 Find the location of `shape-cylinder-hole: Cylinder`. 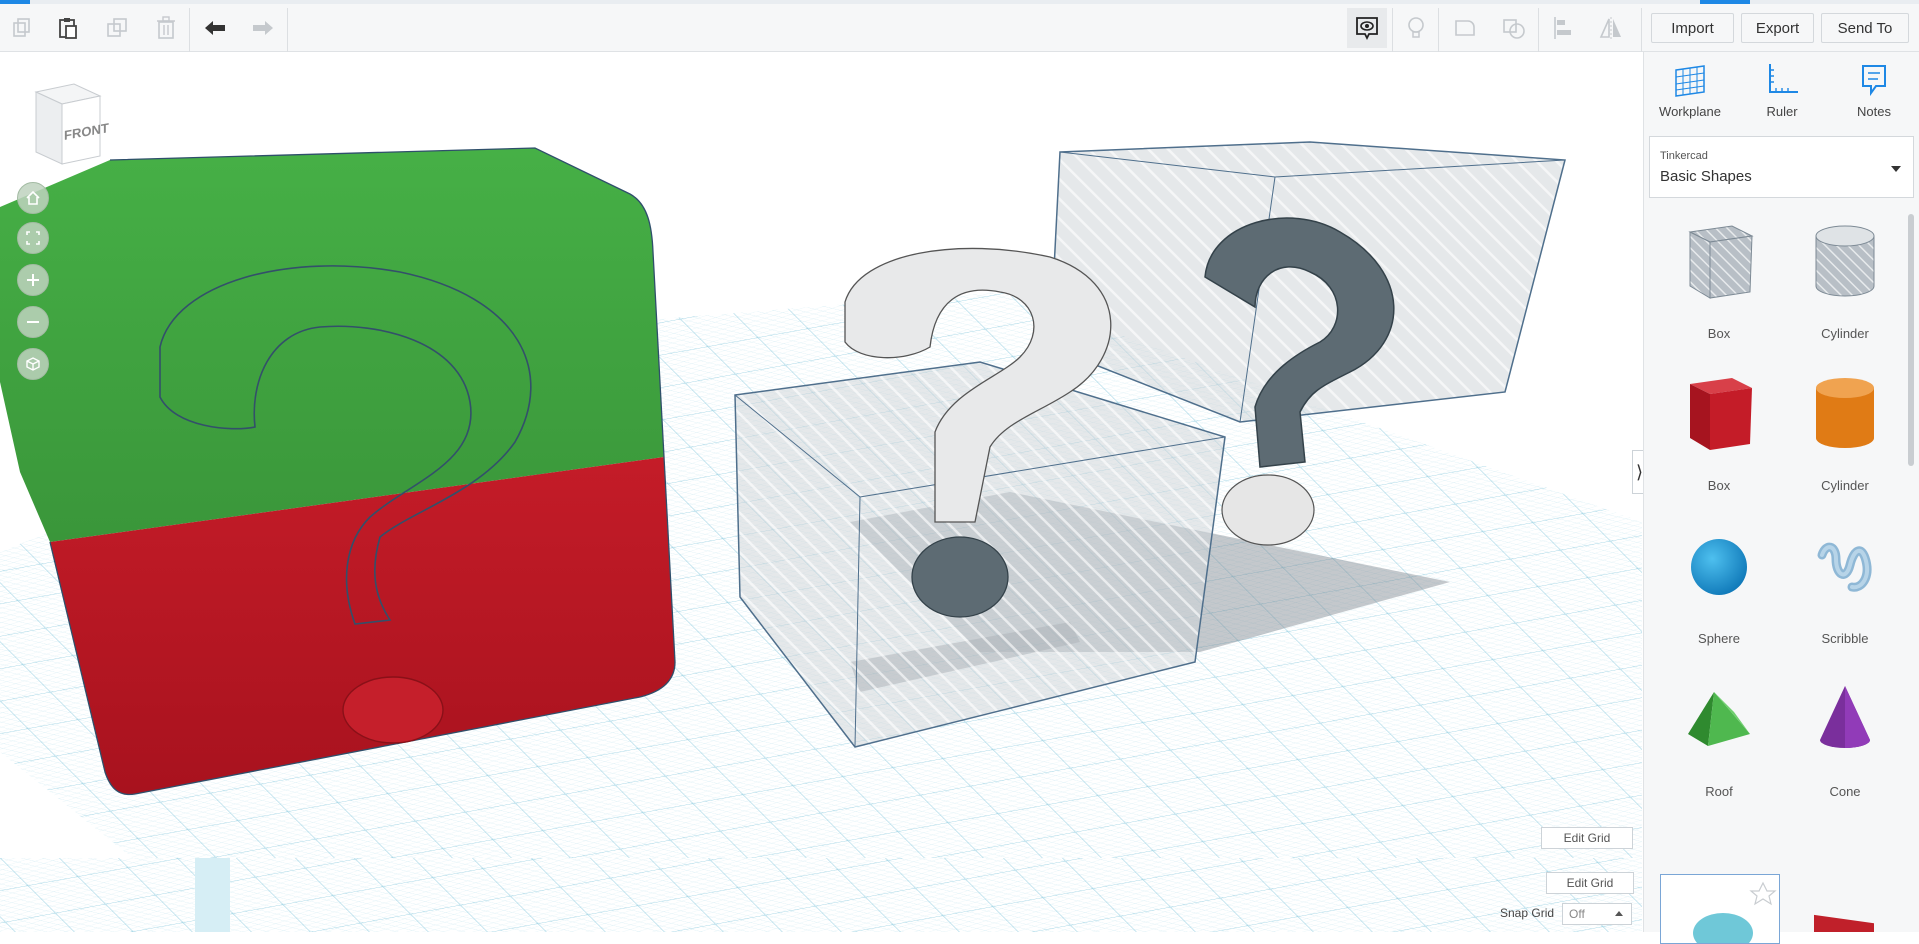

shape-cylinder-hole: Cylinder is located at coordinates (1845, 280).